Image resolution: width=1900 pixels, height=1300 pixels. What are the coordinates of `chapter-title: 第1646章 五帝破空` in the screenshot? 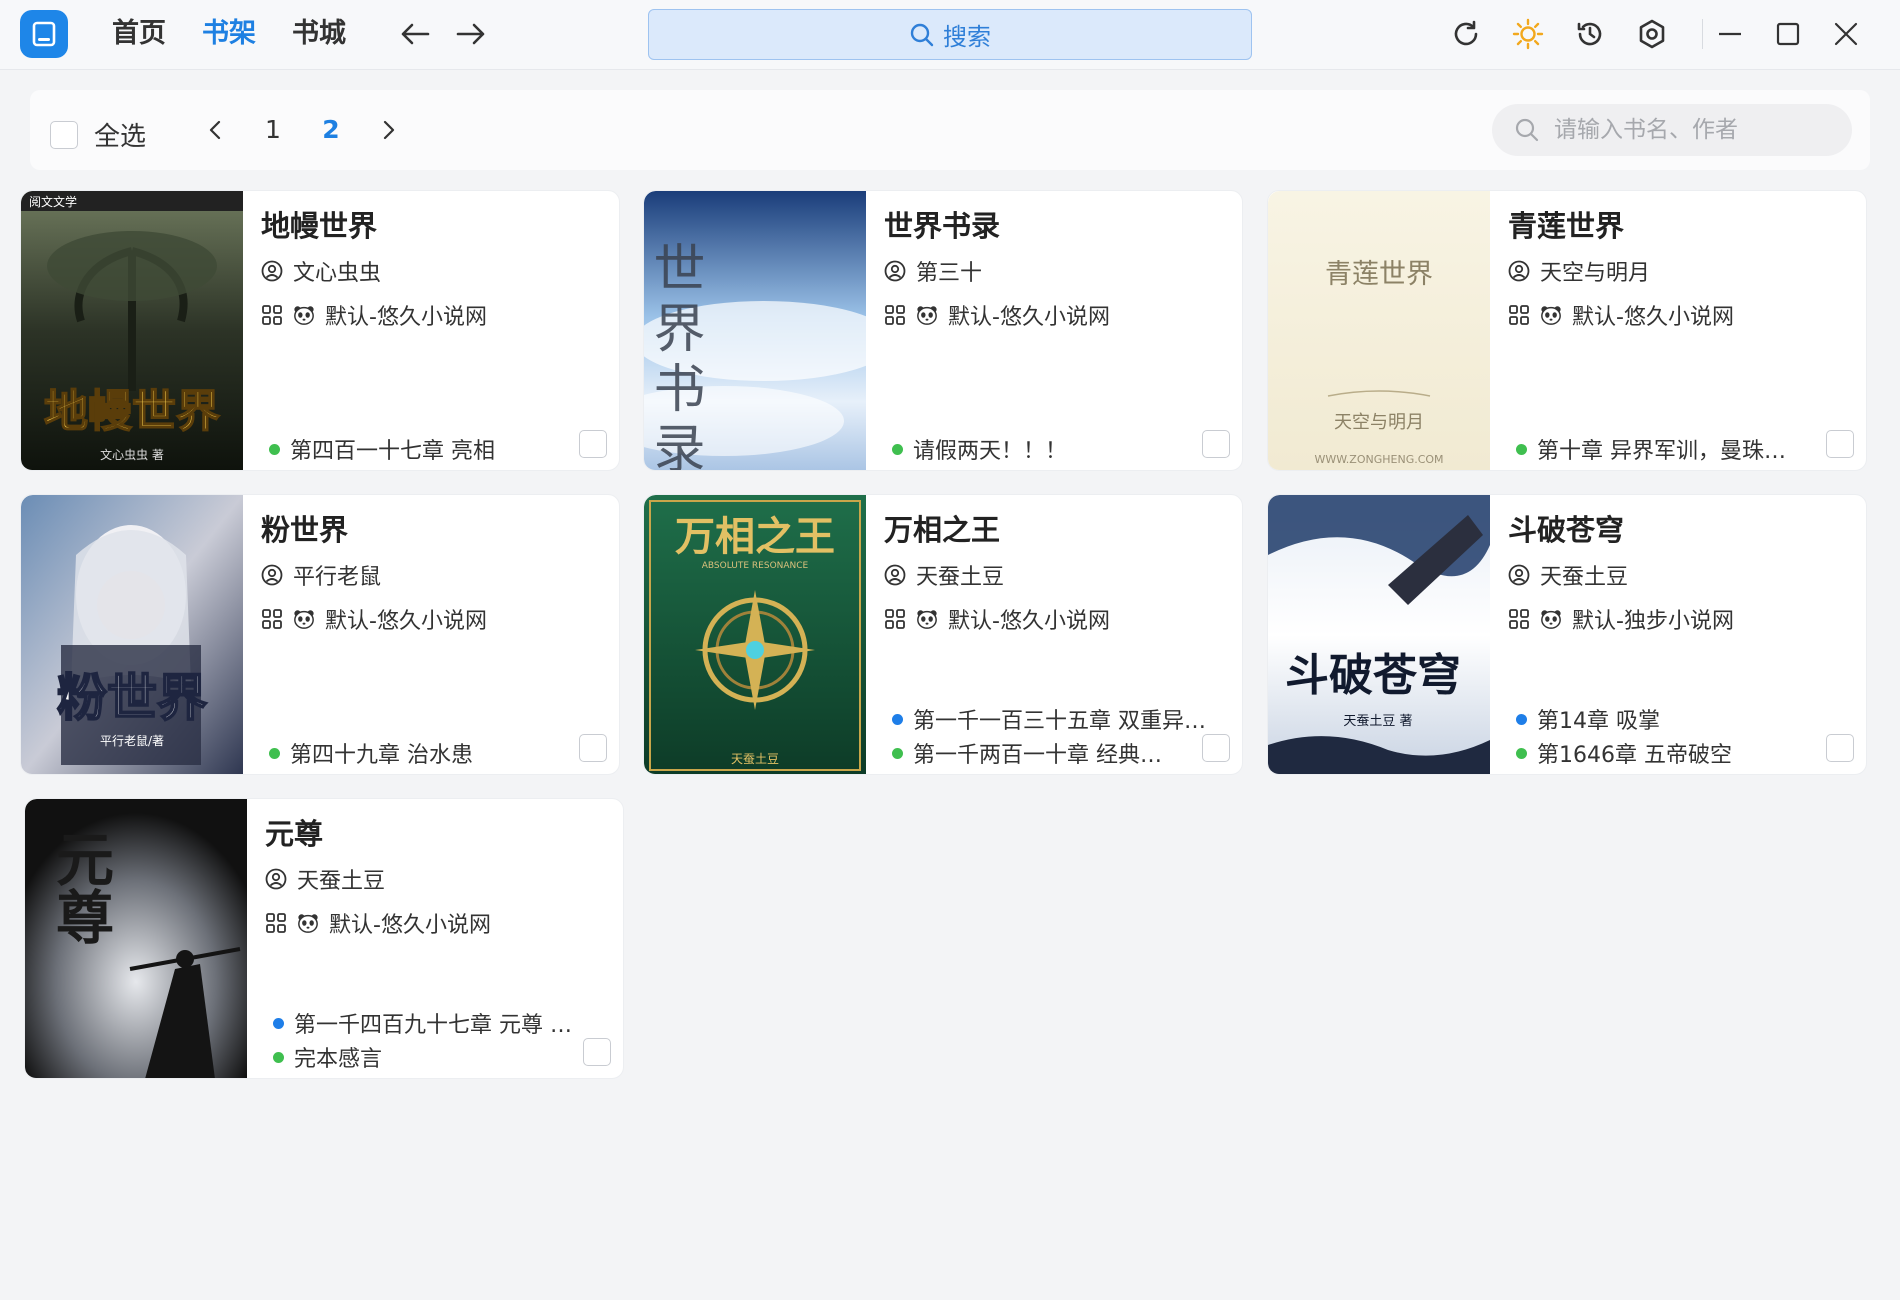 It's located at (1634, 755).